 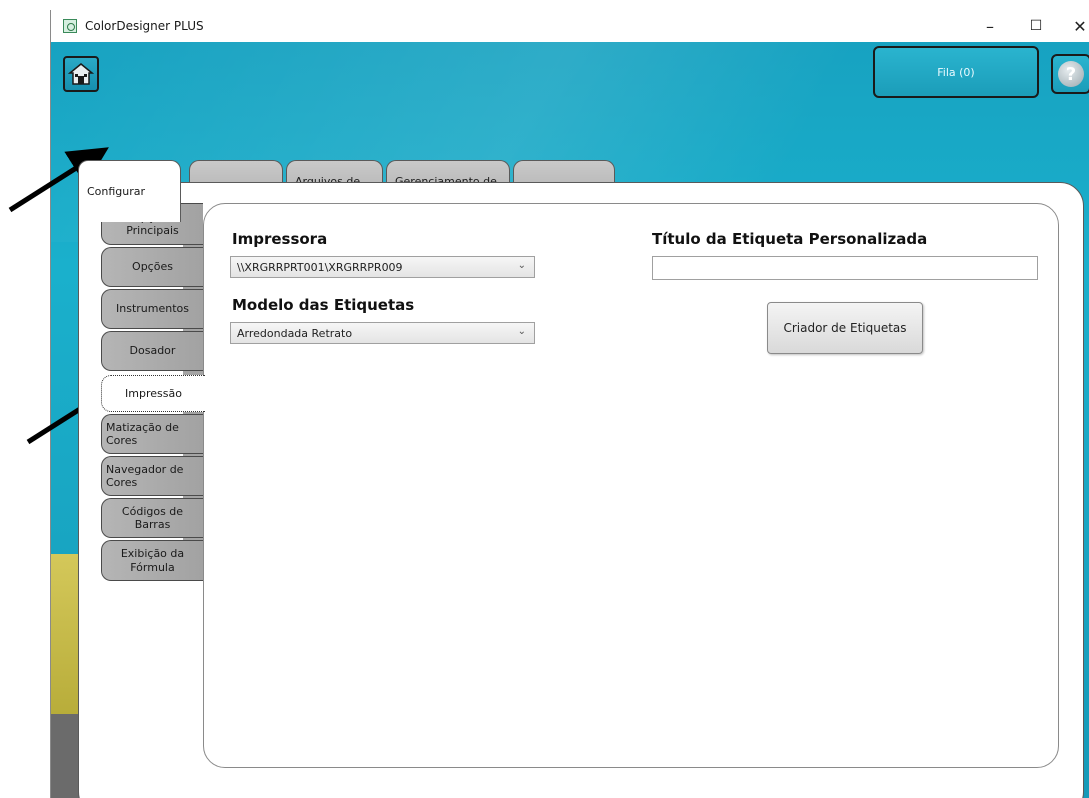 I want to click on custom-title-input, so click(x=845, y=268).